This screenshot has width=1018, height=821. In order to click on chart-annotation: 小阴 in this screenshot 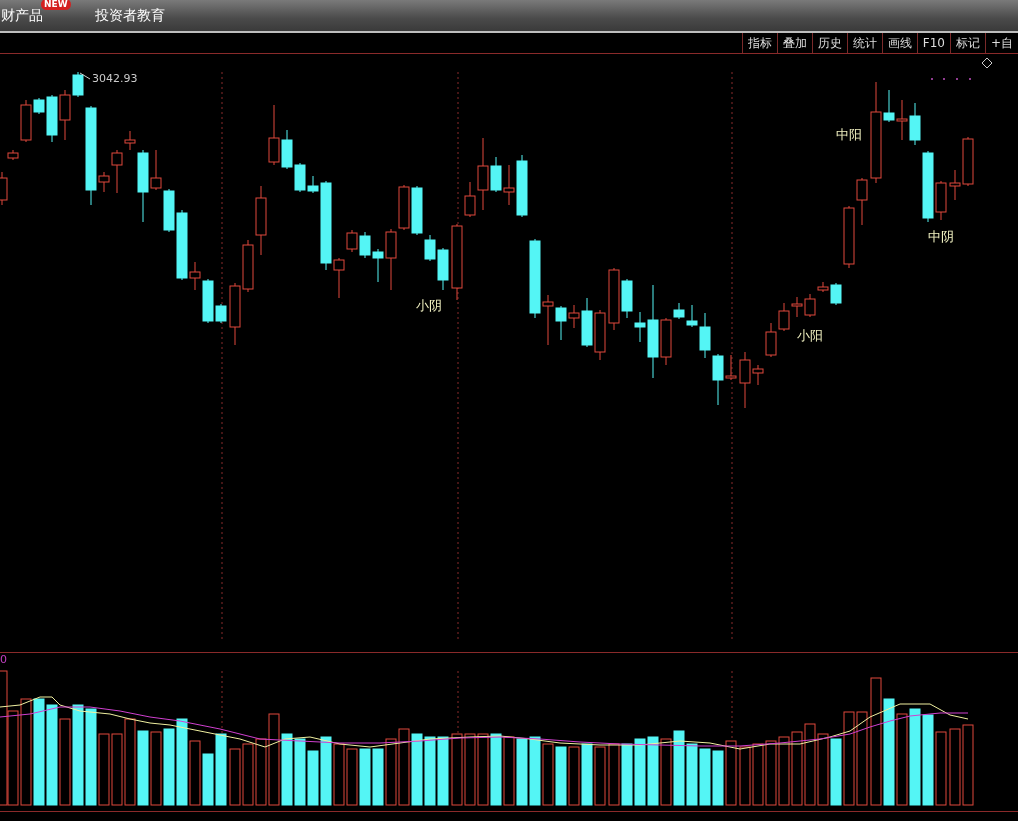, I will do `click(429, 306)`.